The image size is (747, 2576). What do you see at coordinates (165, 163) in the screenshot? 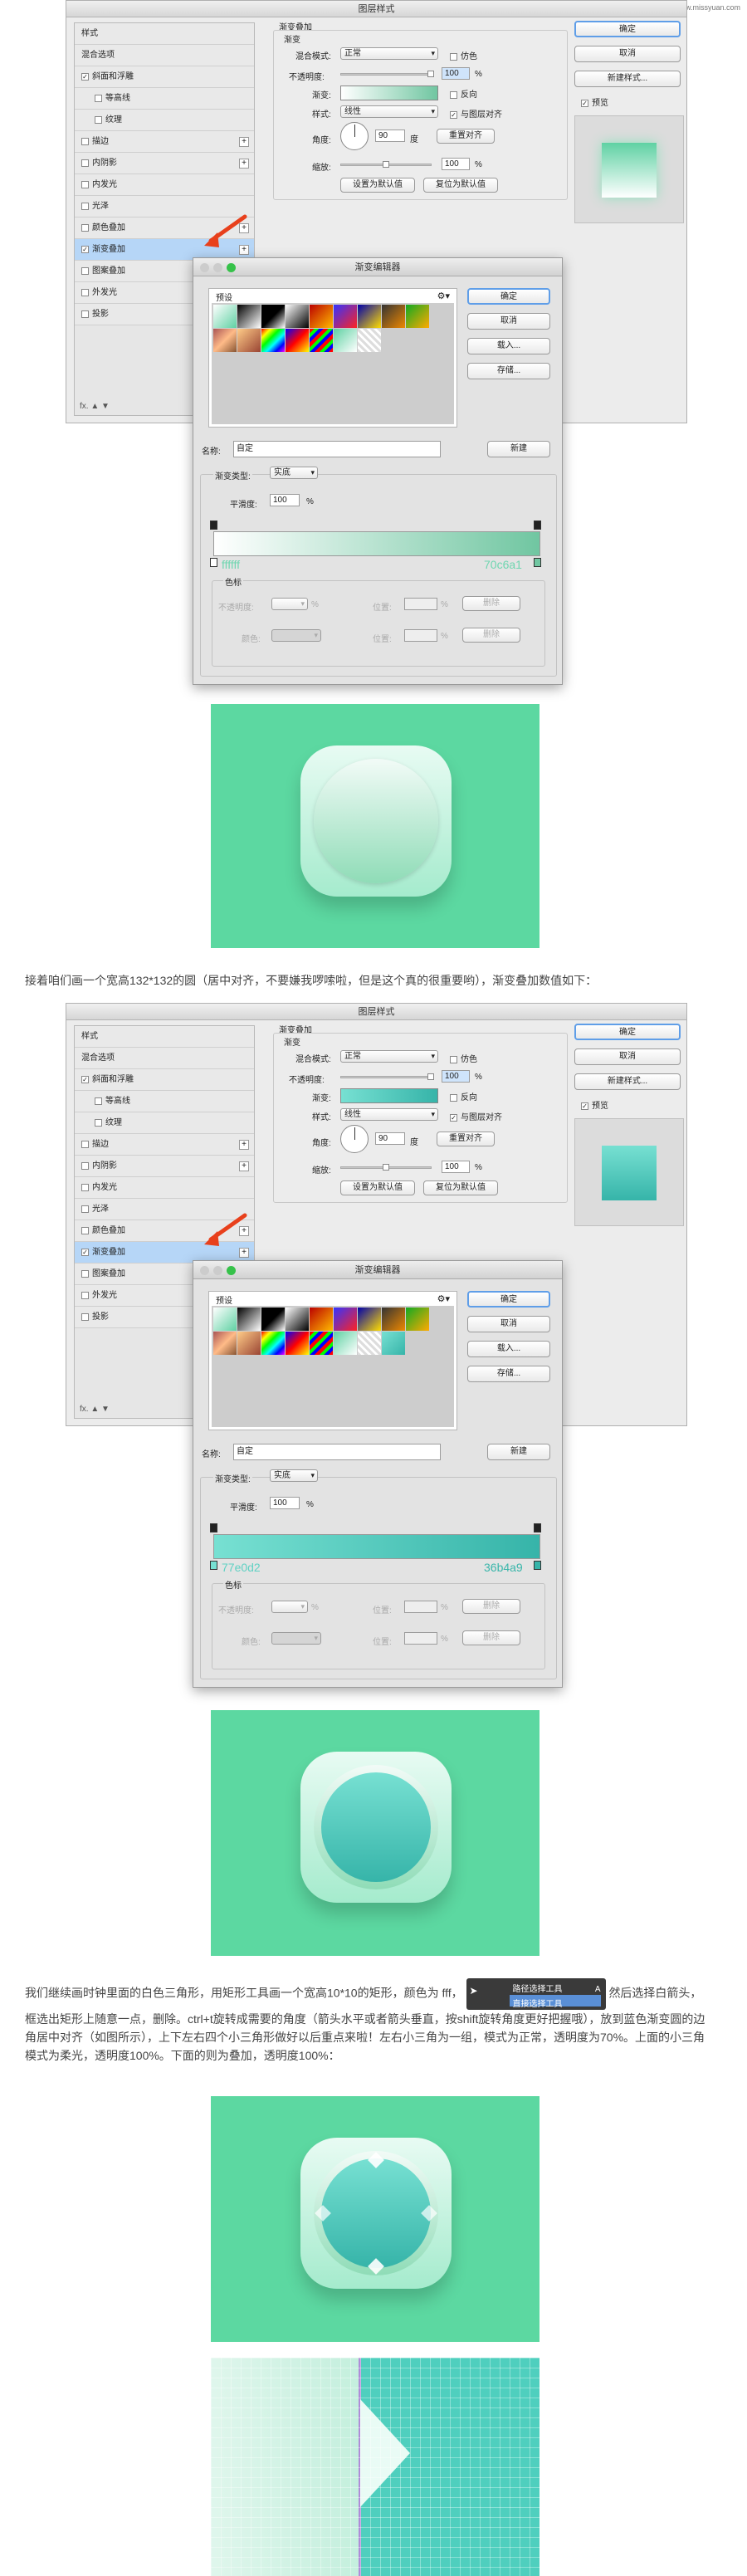
I see `list-item-inner-shadow: 内阴影 +` at bounding box center [165, 163].